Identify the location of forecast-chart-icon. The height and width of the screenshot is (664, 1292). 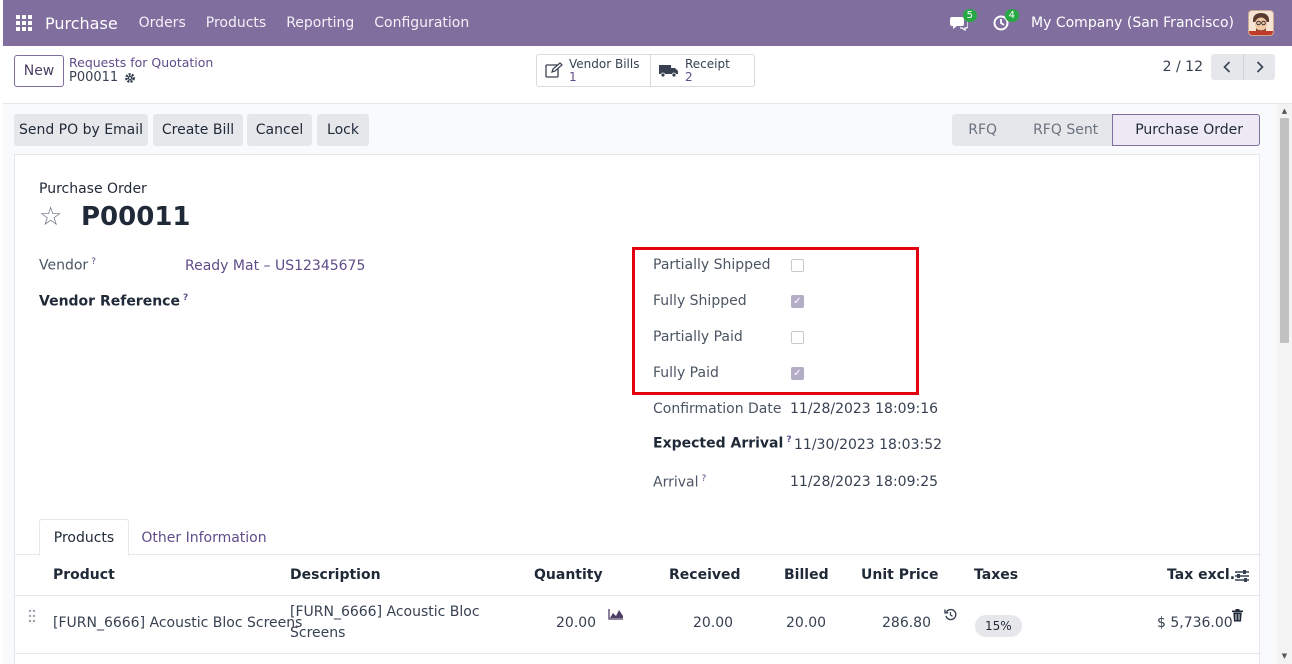
(616, 614).